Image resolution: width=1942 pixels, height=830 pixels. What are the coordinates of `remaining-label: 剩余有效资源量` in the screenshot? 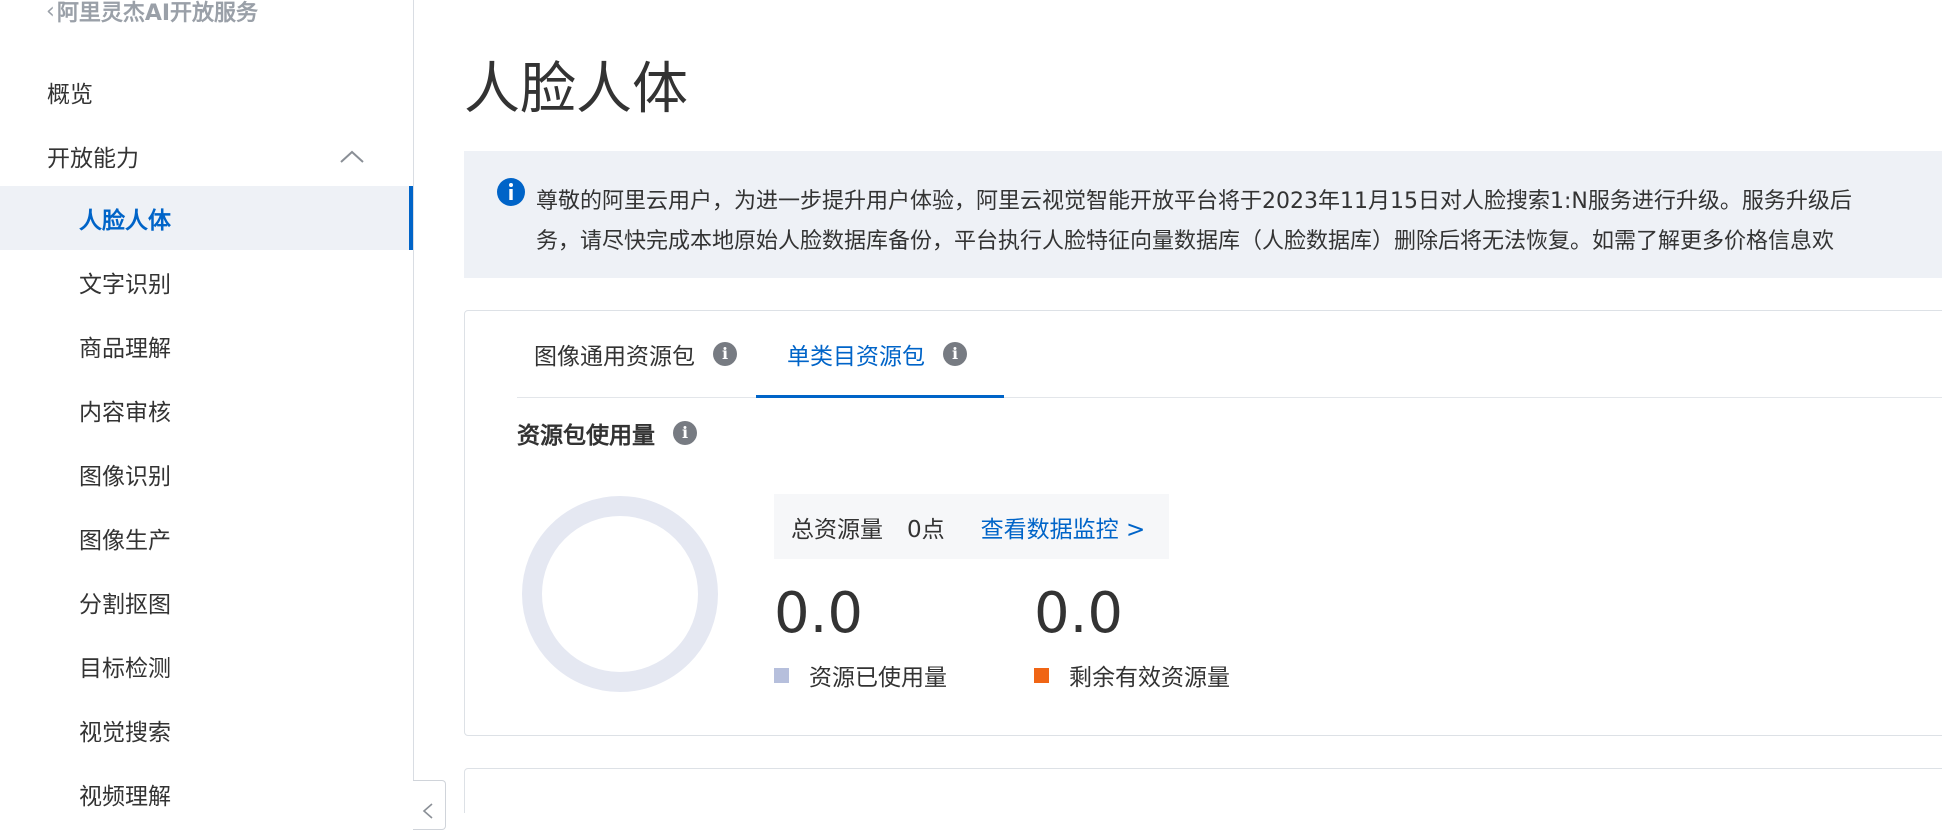 It's located at (1149, 678).